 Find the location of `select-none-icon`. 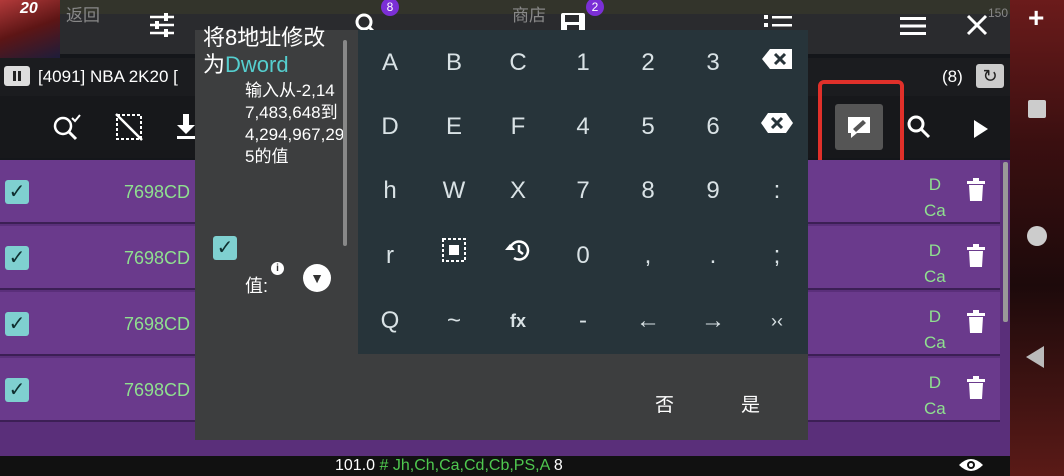

select-none-icon is located at coordinates (129, 130).